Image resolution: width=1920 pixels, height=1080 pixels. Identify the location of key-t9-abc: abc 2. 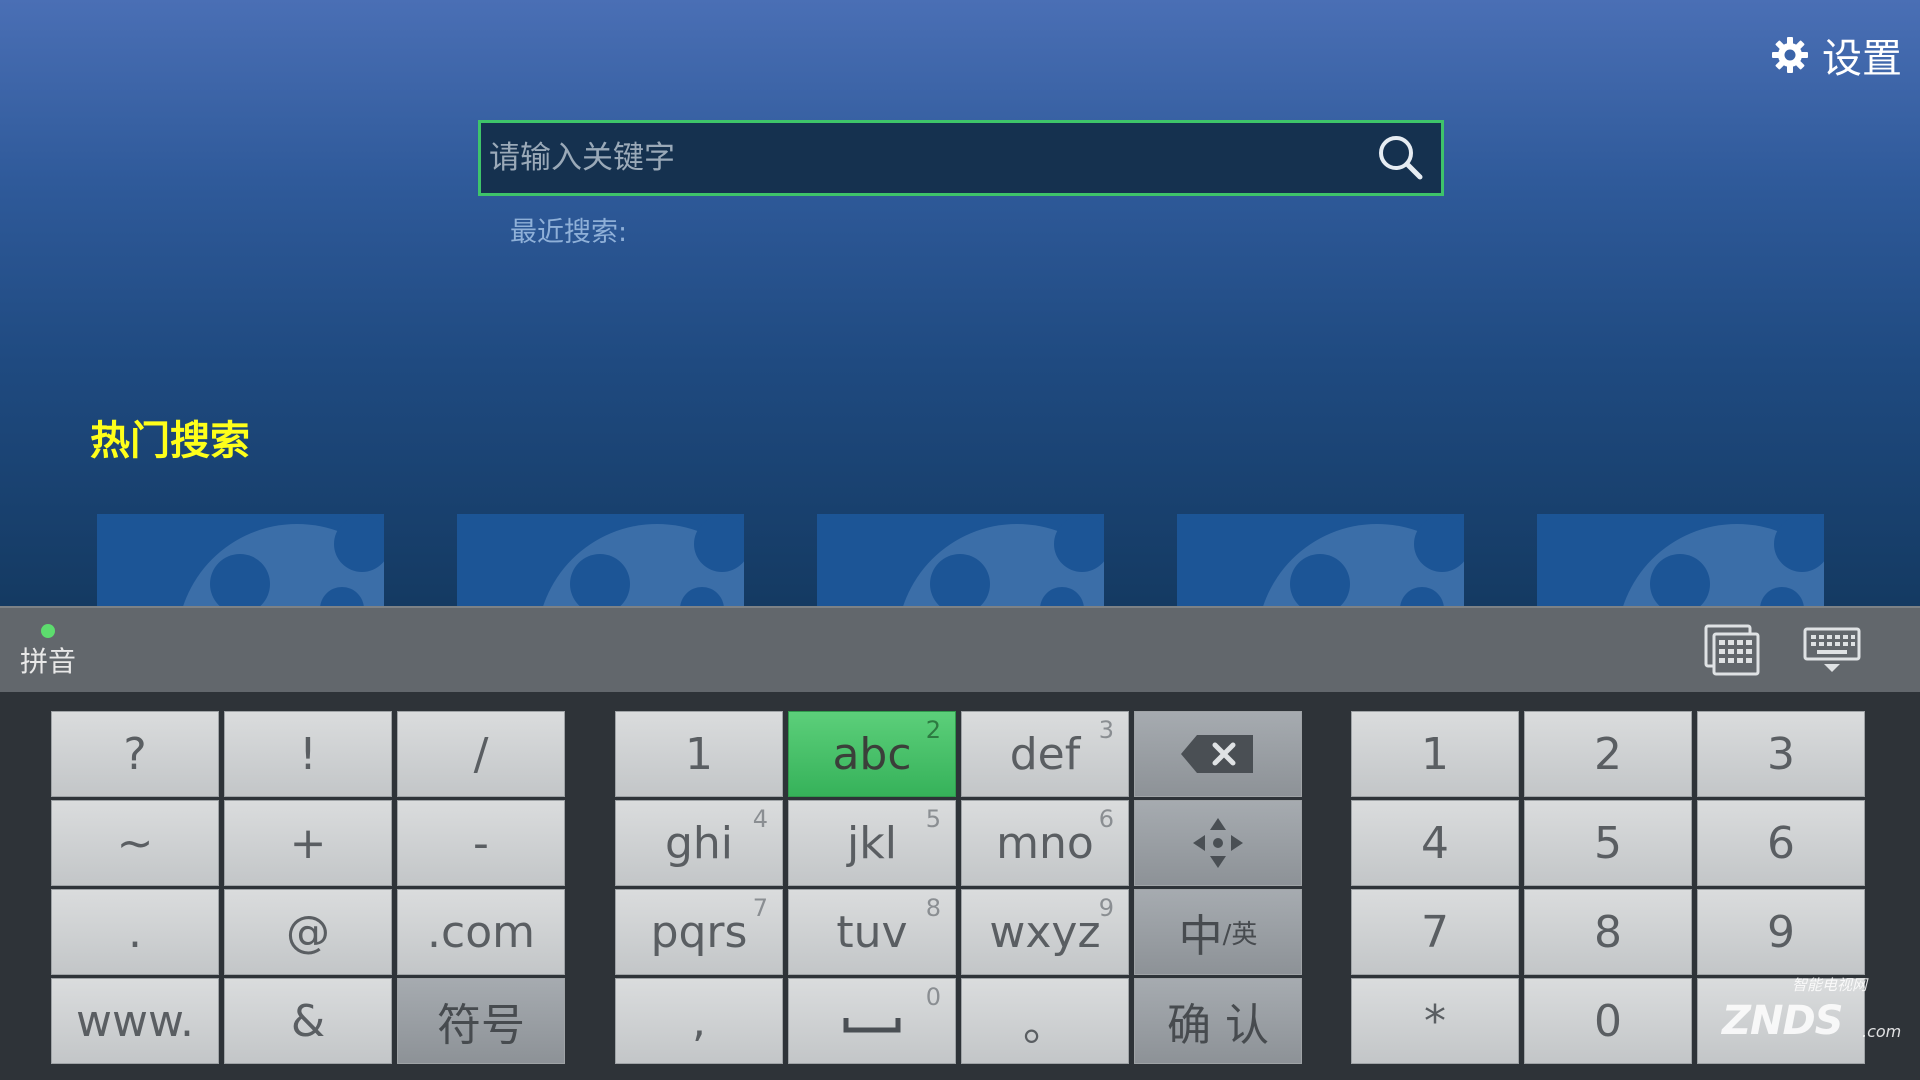
(872, 754).